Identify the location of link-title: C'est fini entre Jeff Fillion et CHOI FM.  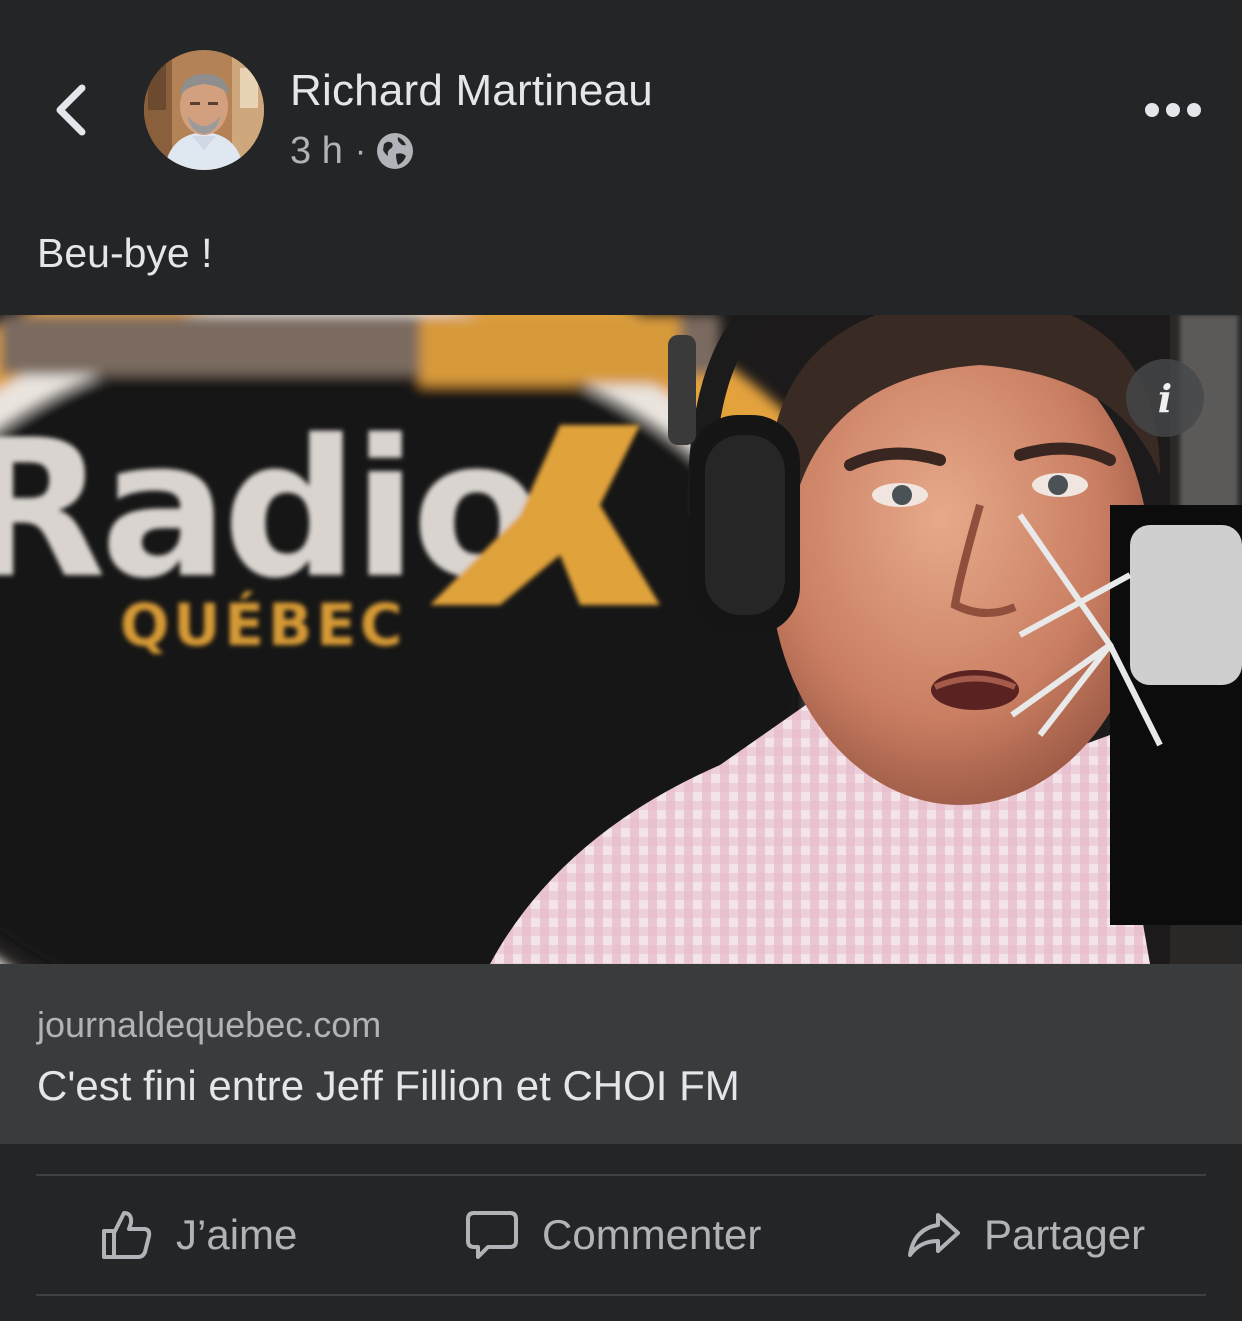
(388, 1086).